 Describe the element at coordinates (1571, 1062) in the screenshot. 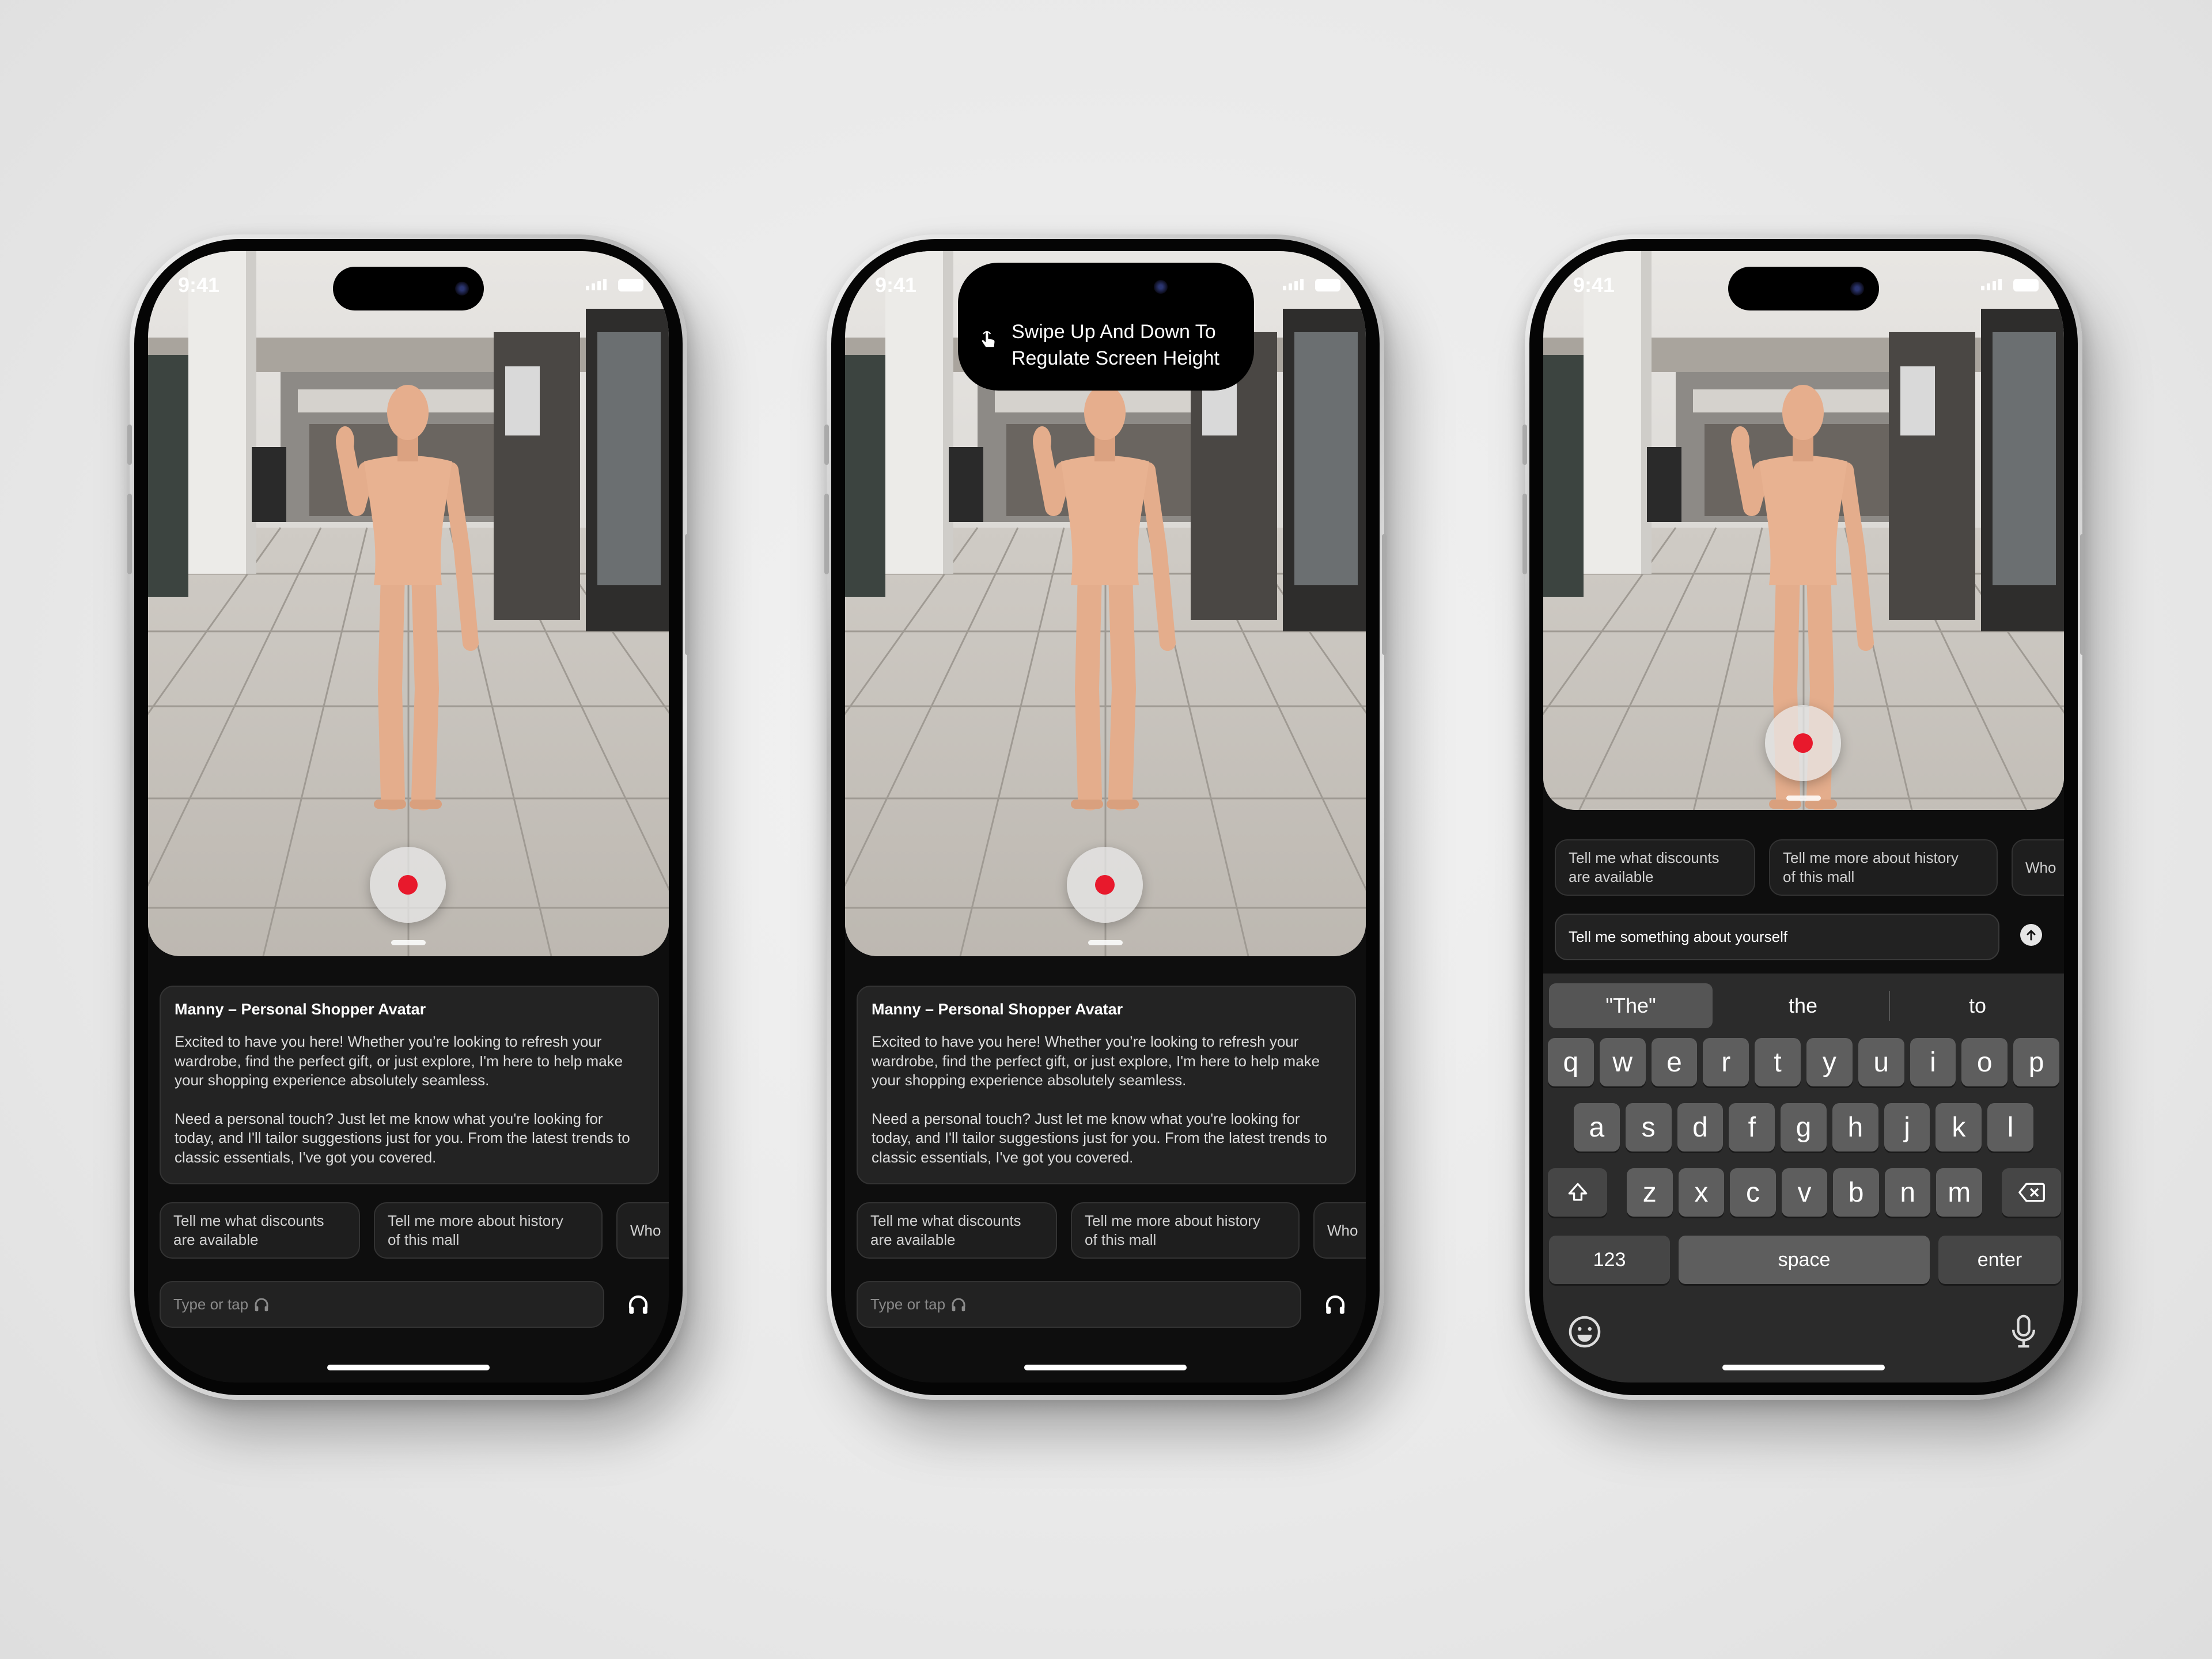

I see `key-q: q` at that location.